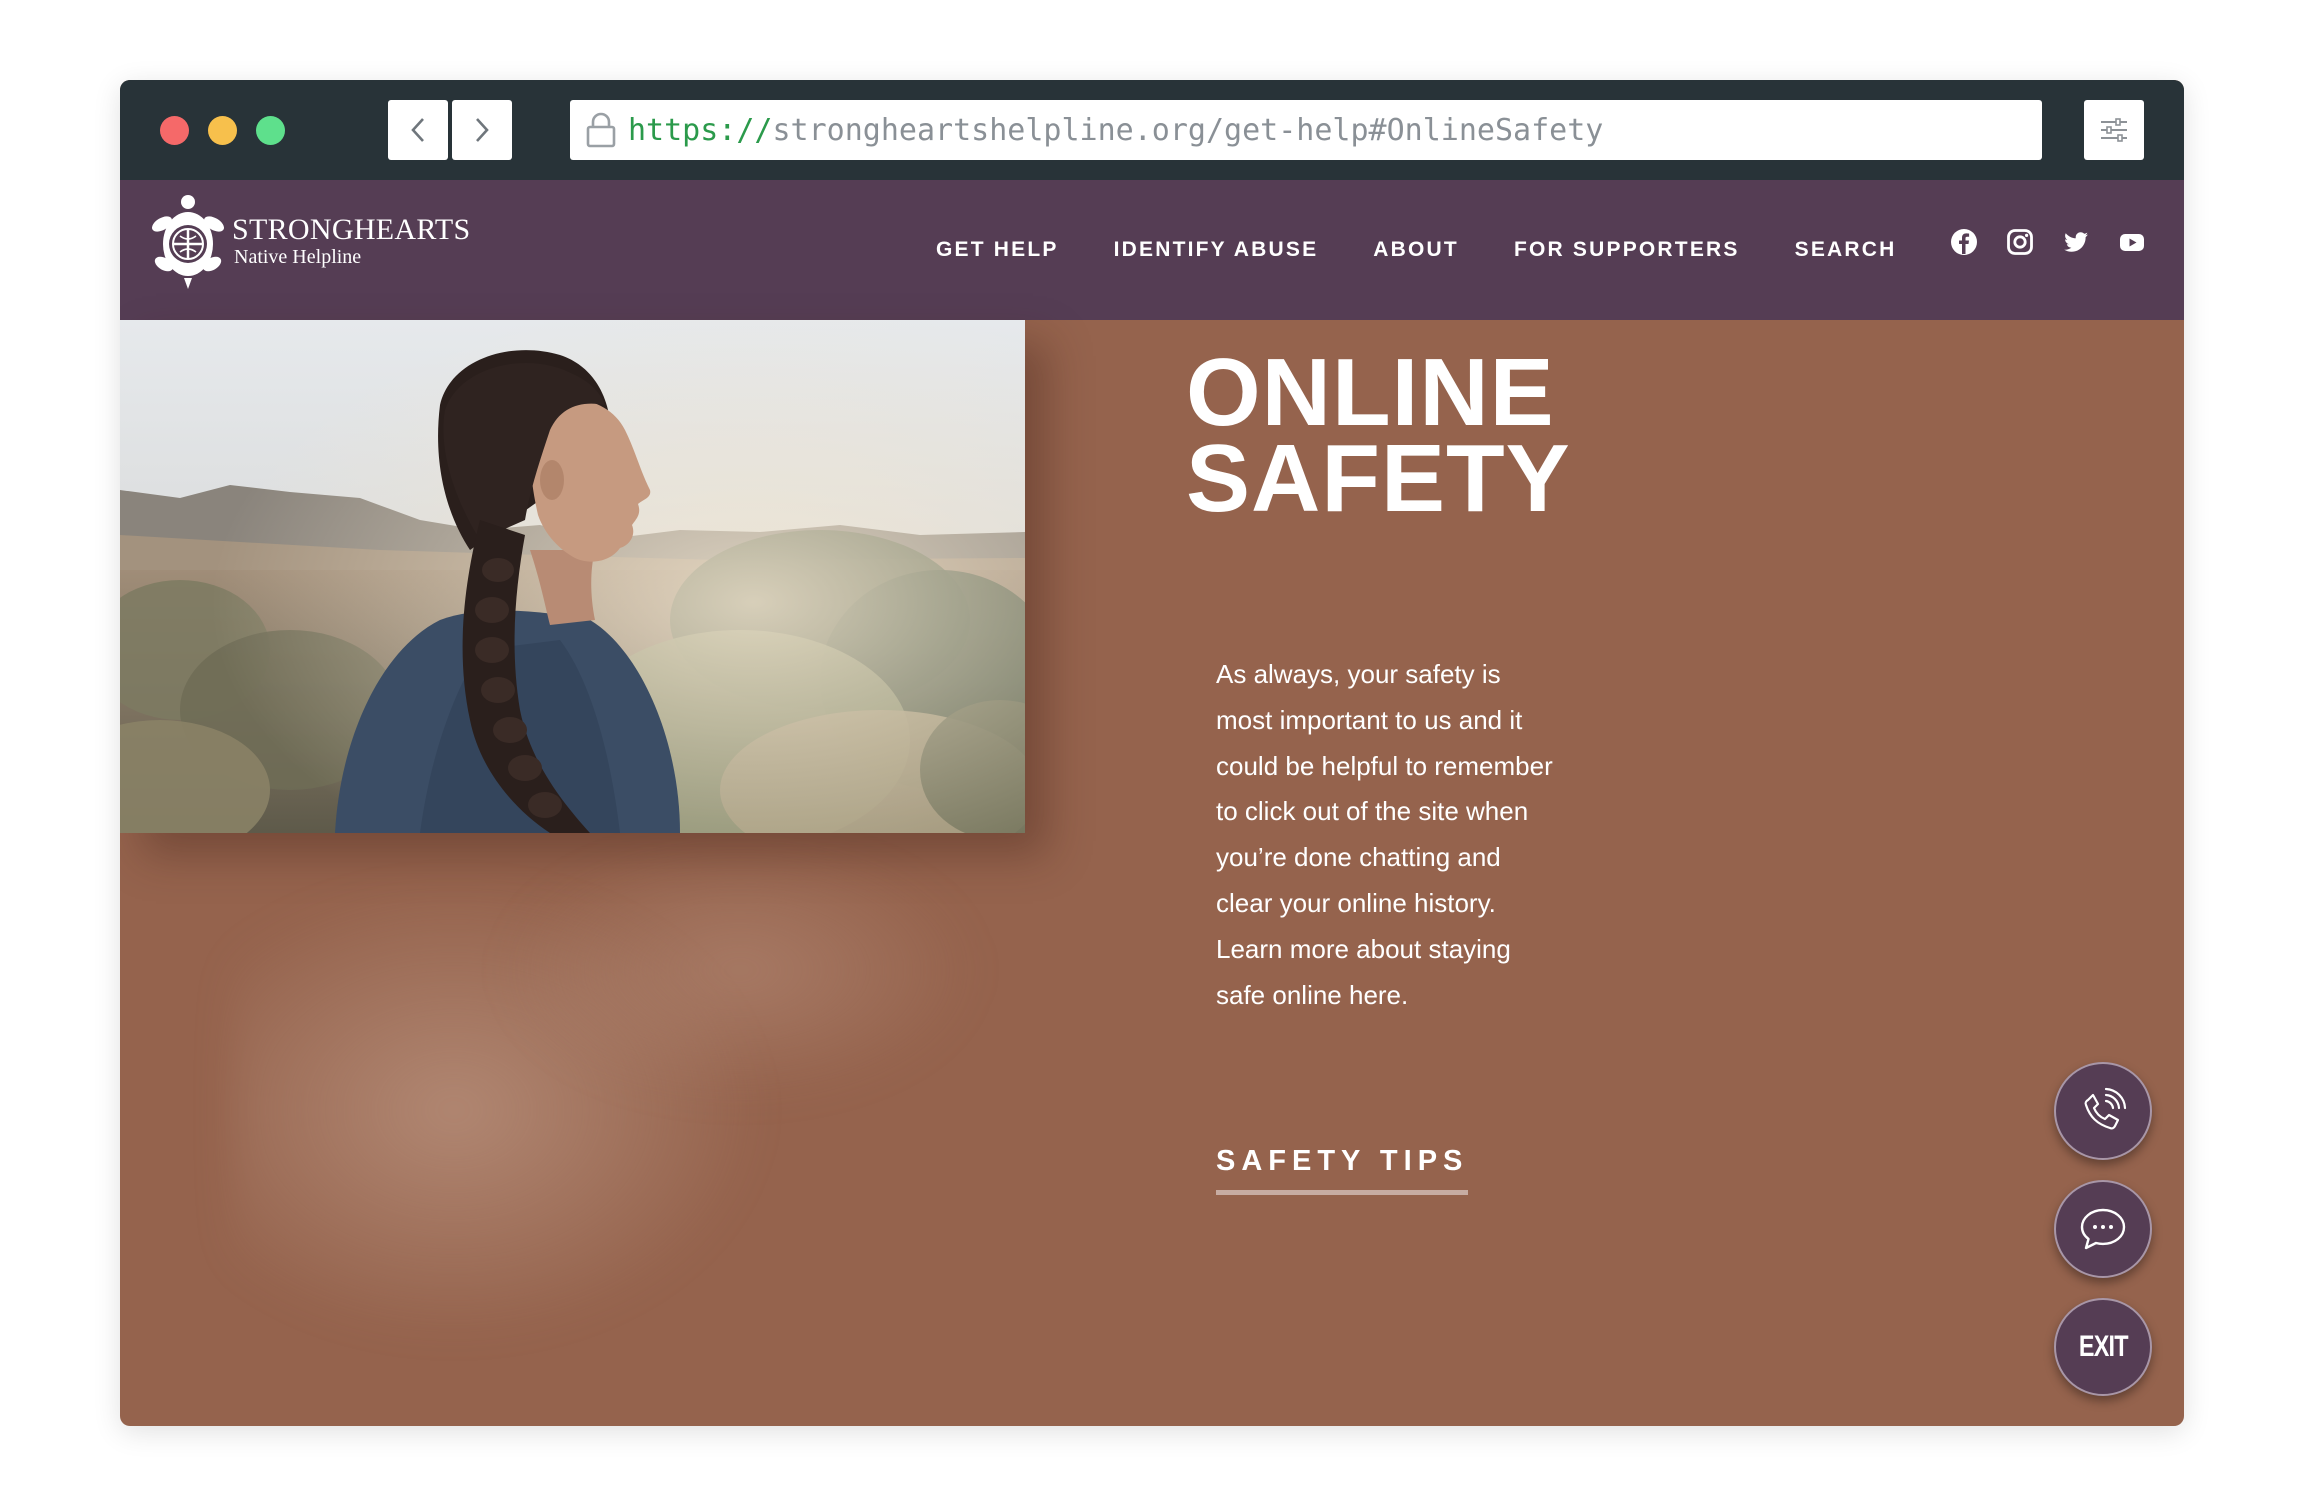 Image resolution: width=2300 pixels, height=1504 pixels. What do you see at coordinates (740, 970) in the screenshot?
I see `blurred-background-shape` at bounding box center [740, 970].